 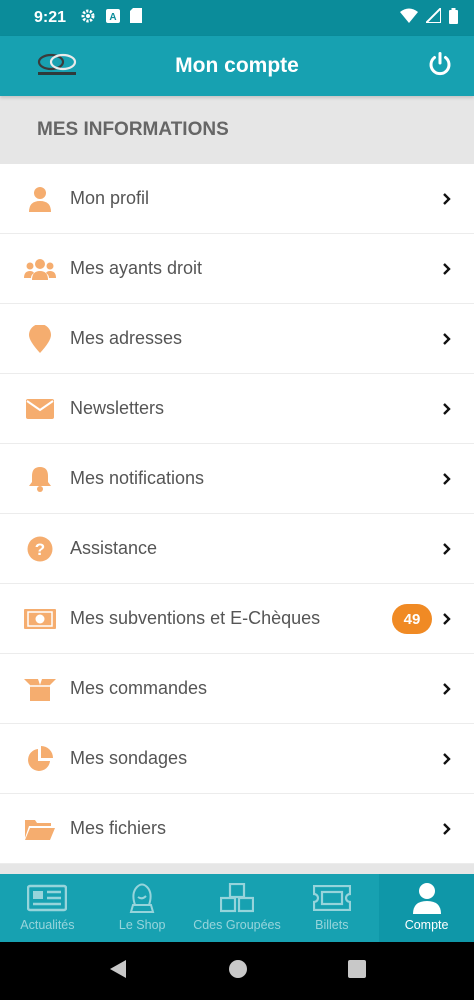 What do you see at coordinates (126, 338) in the screenshot?
I see `menu-item-label: Mes adresses` at bounding box center [126, 338].